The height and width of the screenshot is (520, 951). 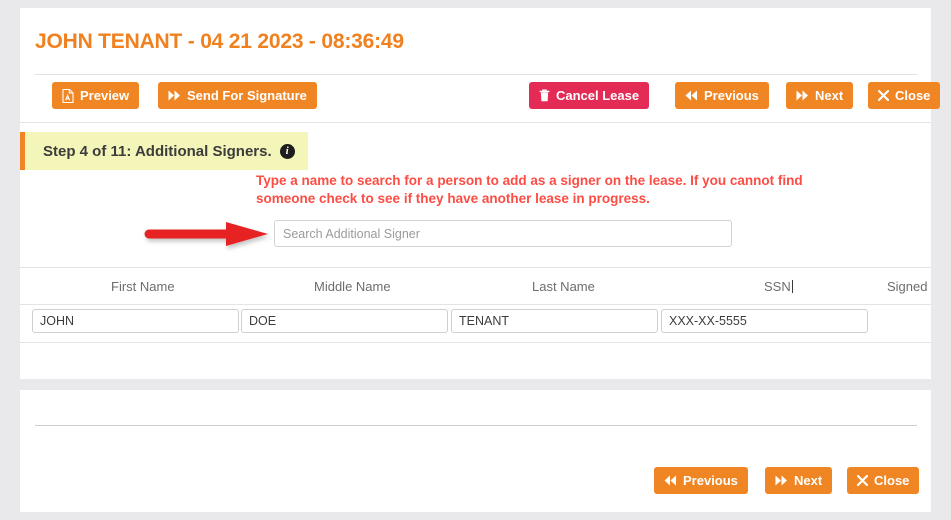 I want to click on close-button-top: Close, so click(x=904, y=95).